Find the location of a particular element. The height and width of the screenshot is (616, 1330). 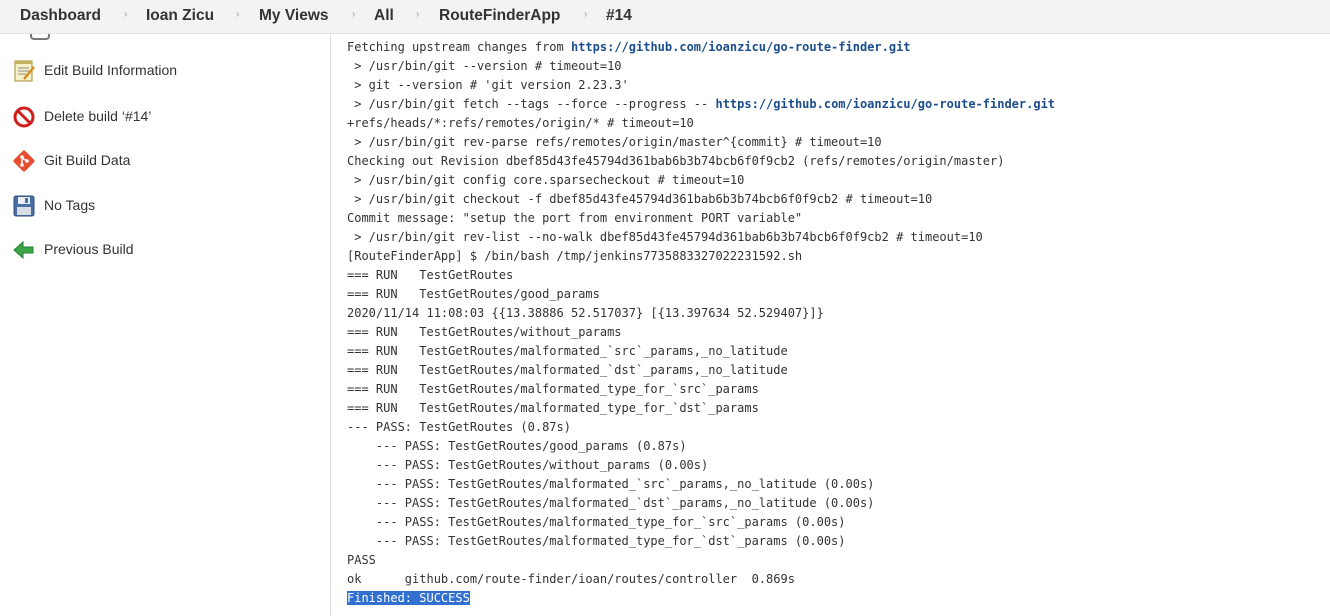

console-text: === RUN TestGetRoutes/without_params is located at coordinates (484, 332).